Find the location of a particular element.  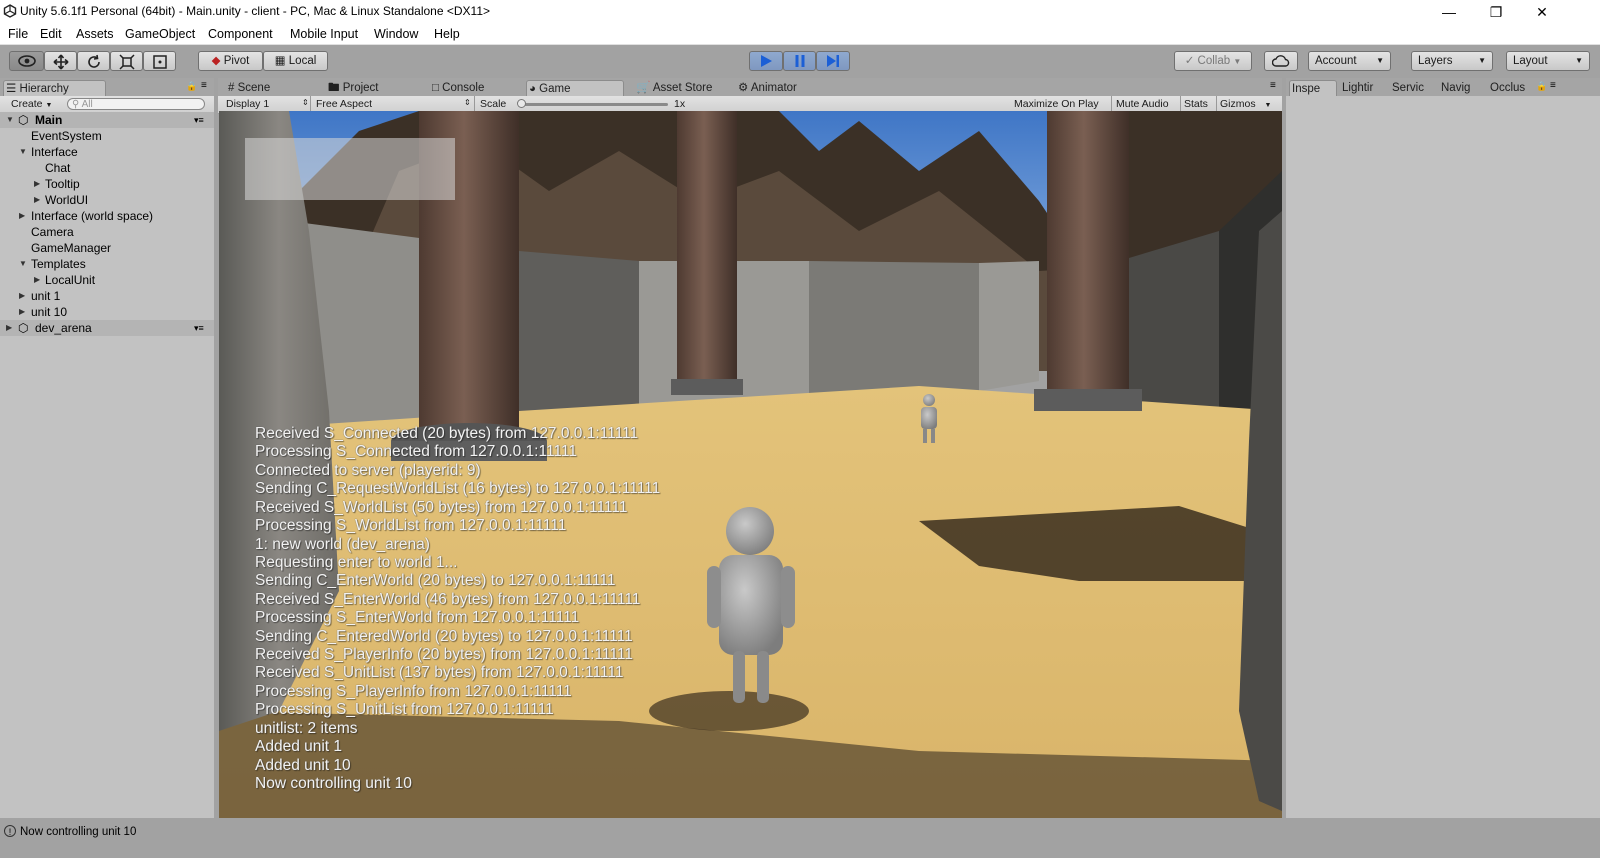

maximize-on-play-toggle: Maximize On Play is located at coordinates (1056, 104).